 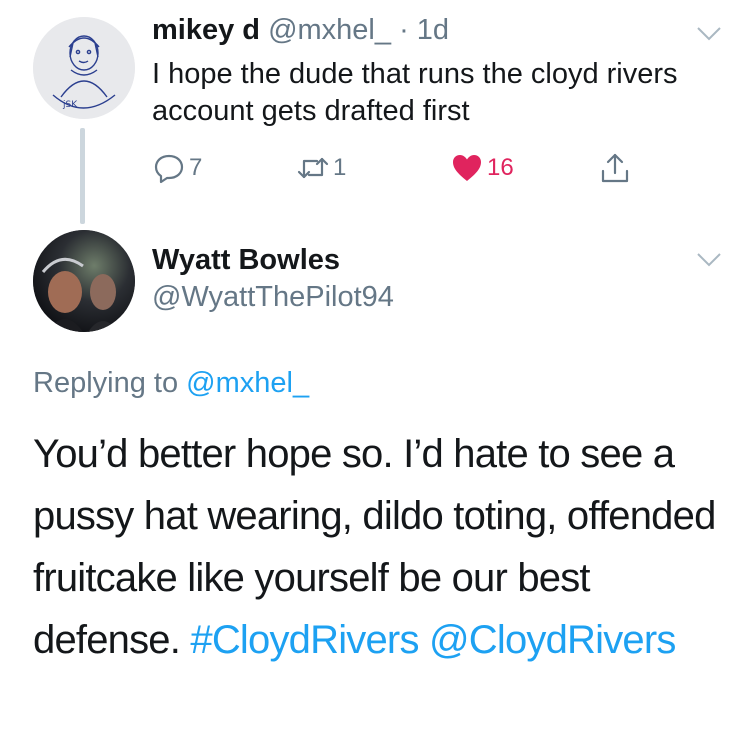 I want to click on like-button: 16, so click(x=482, y=168).